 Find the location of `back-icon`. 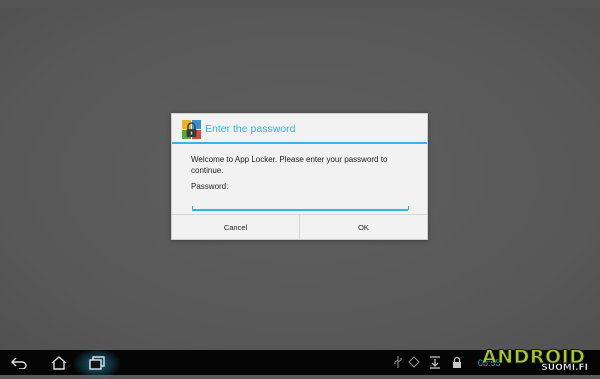

back-icon is located at coordinates (19, 363).